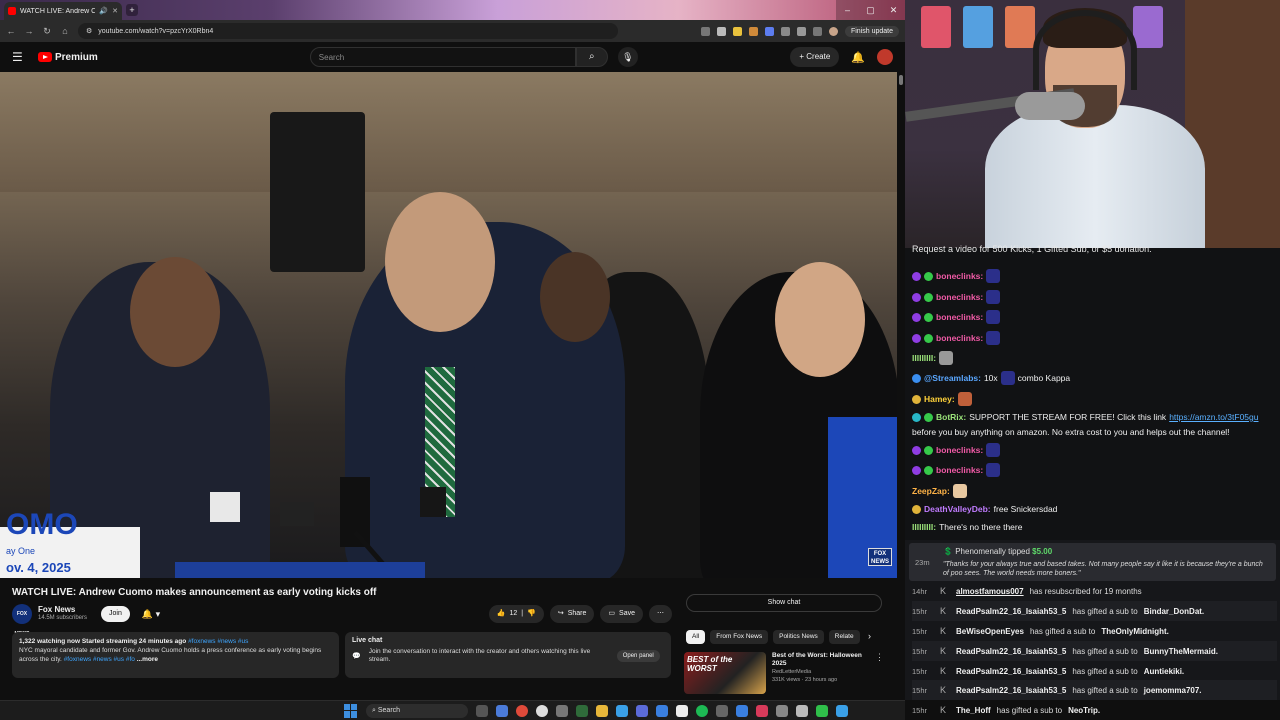  I want to click on page-scrollbar, so click(901, 386).